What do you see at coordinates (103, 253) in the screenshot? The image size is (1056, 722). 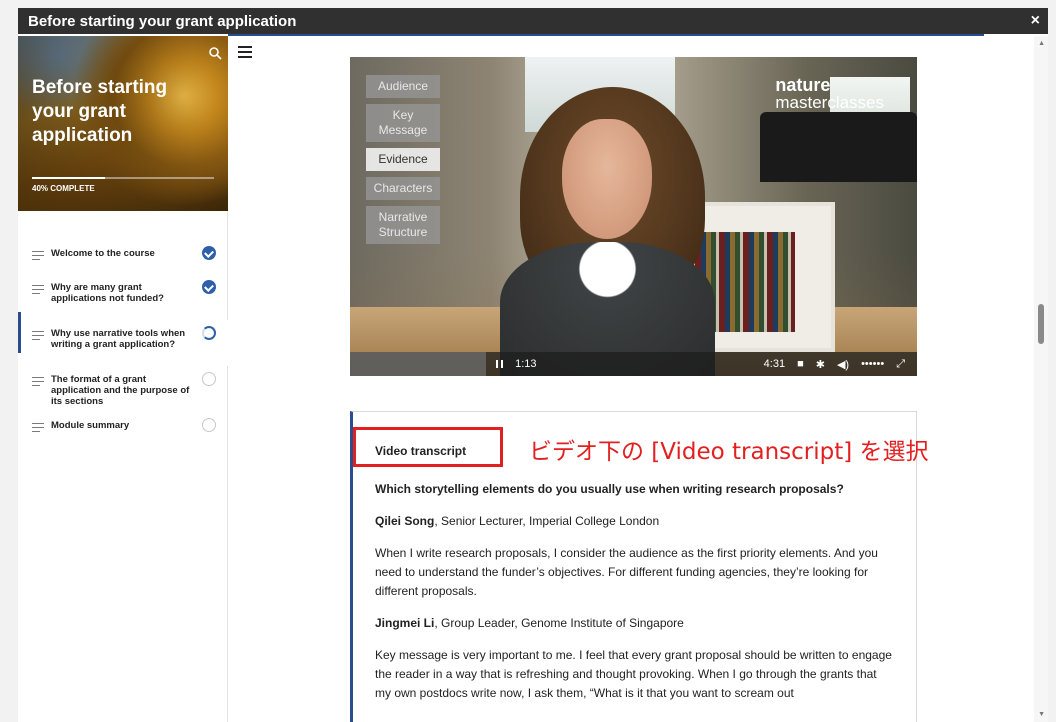 I see `lesson-label: Welcome to the course` at bounding box center [103, 253].